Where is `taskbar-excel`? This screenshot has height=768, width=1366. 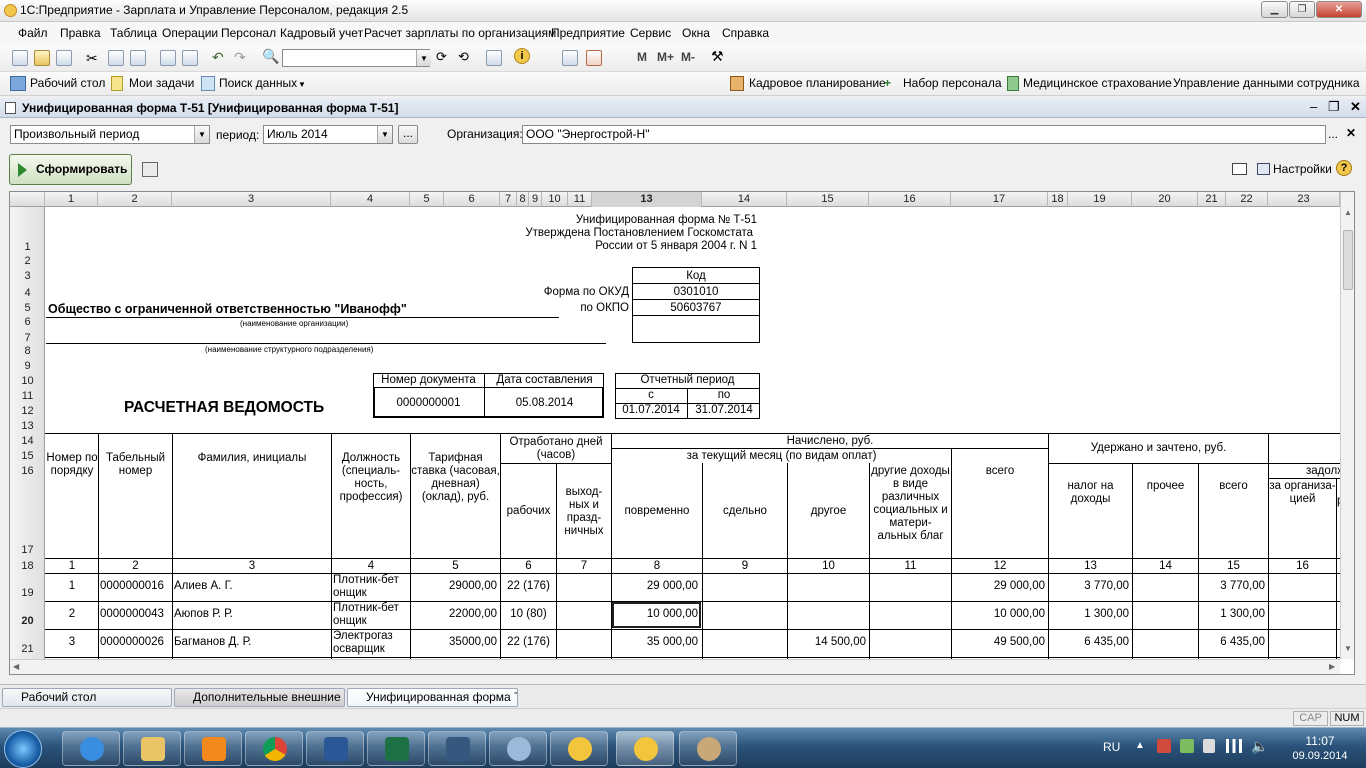 taskbar-excel is located at coordinates (396, 748).